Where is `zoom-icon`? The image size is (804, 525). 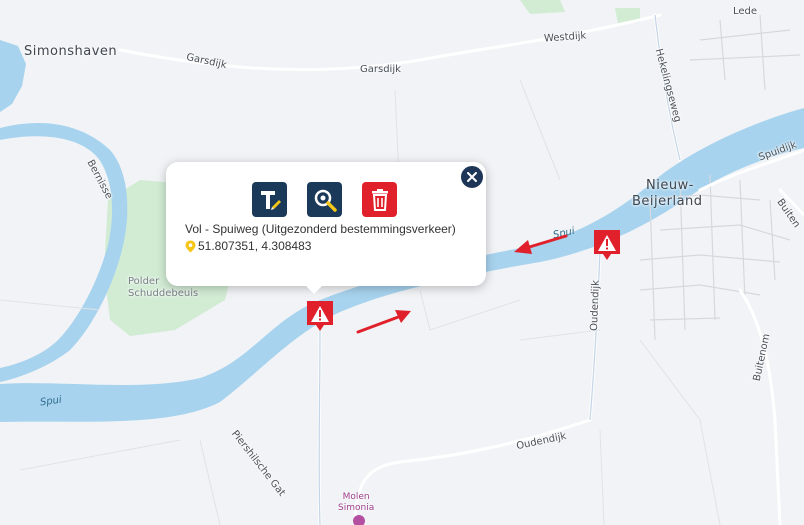 zoom-icon is located at coordinates (325, 200).